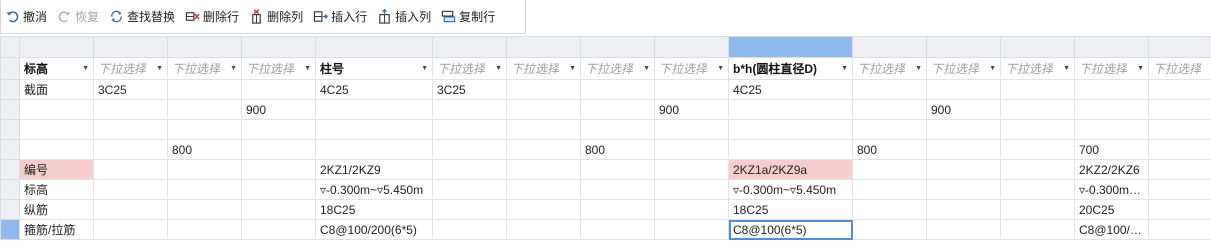 Image resolution: width=1211 pixels, height=248 pixels. I want to click on grid-cell: 2KZ1/2KZ9, so click(374, 169).